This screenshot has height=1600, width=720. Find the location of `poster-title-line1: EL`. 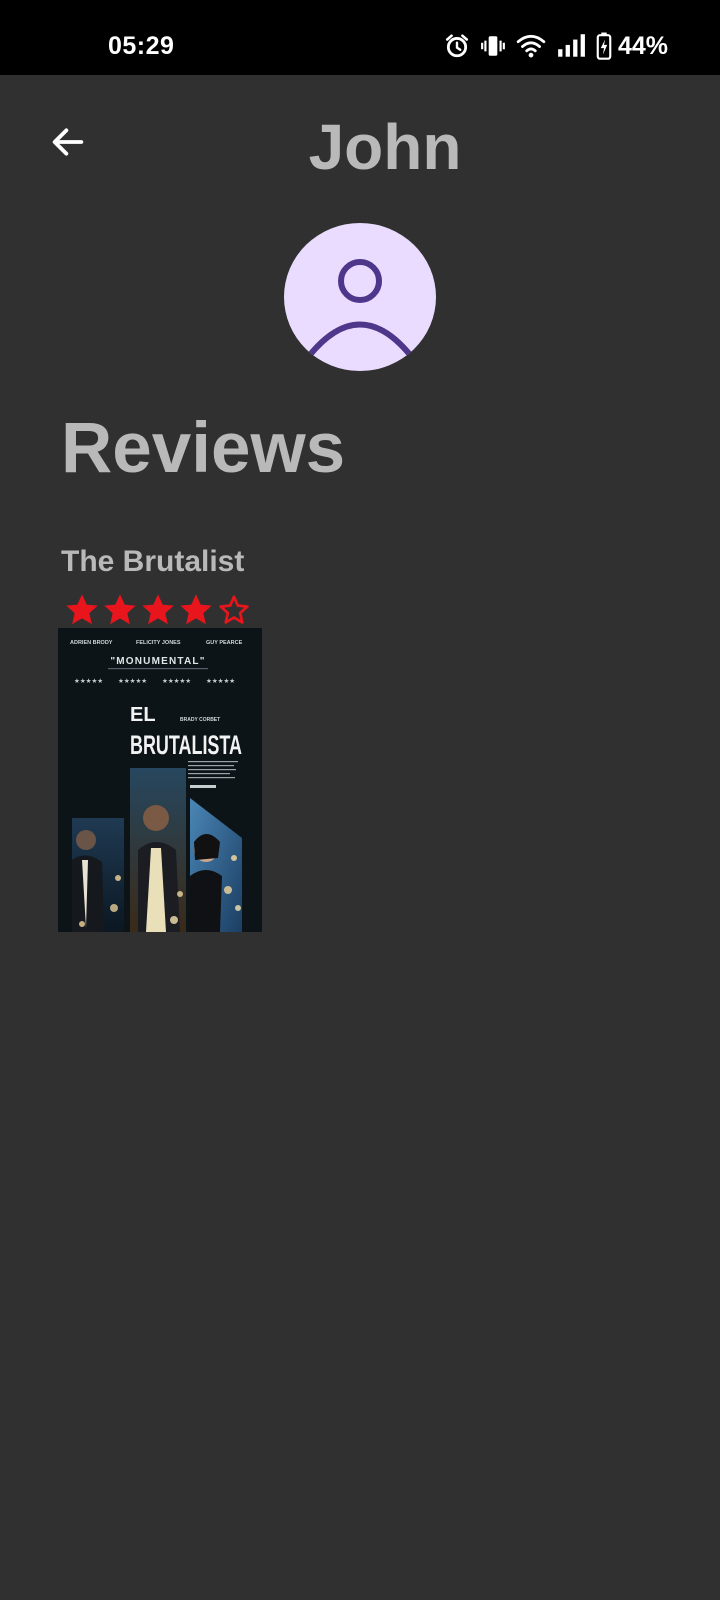

poster-title-line1: EL is located at coordinates (143, 715).